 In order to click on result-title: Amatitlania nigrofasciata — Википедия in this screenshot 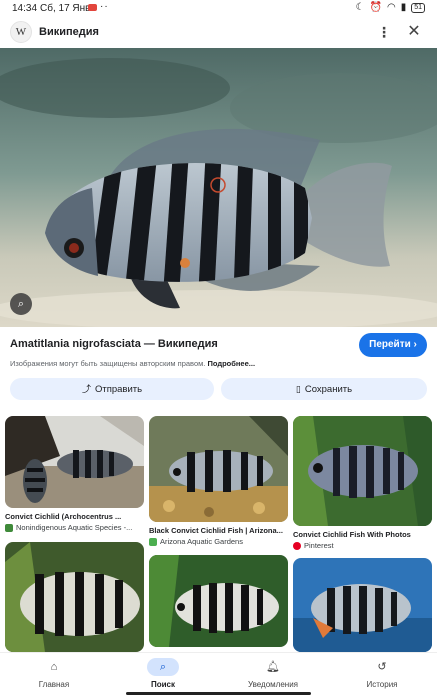, I will do `click(114, 344)`.